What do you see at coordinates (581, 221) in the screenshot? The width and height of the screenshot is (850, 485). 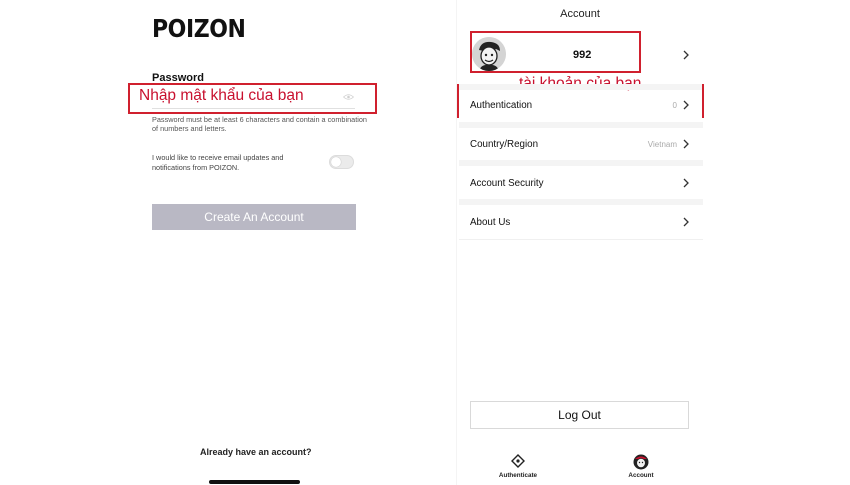 I see `menu-item-about-us: About Us` at bounding box center [581, 221].